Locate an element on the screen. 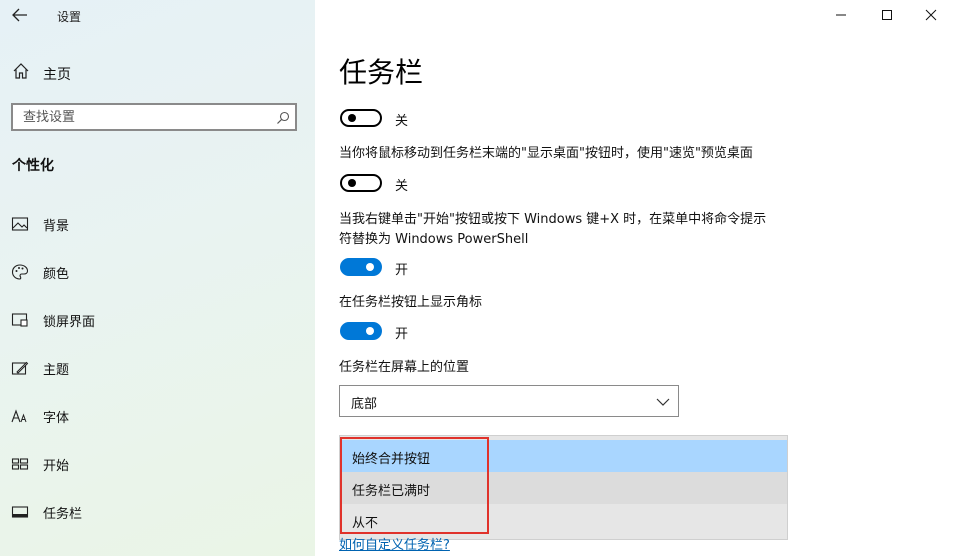  sidebar-item-home: 主页 is located at coordinates (157, 73).